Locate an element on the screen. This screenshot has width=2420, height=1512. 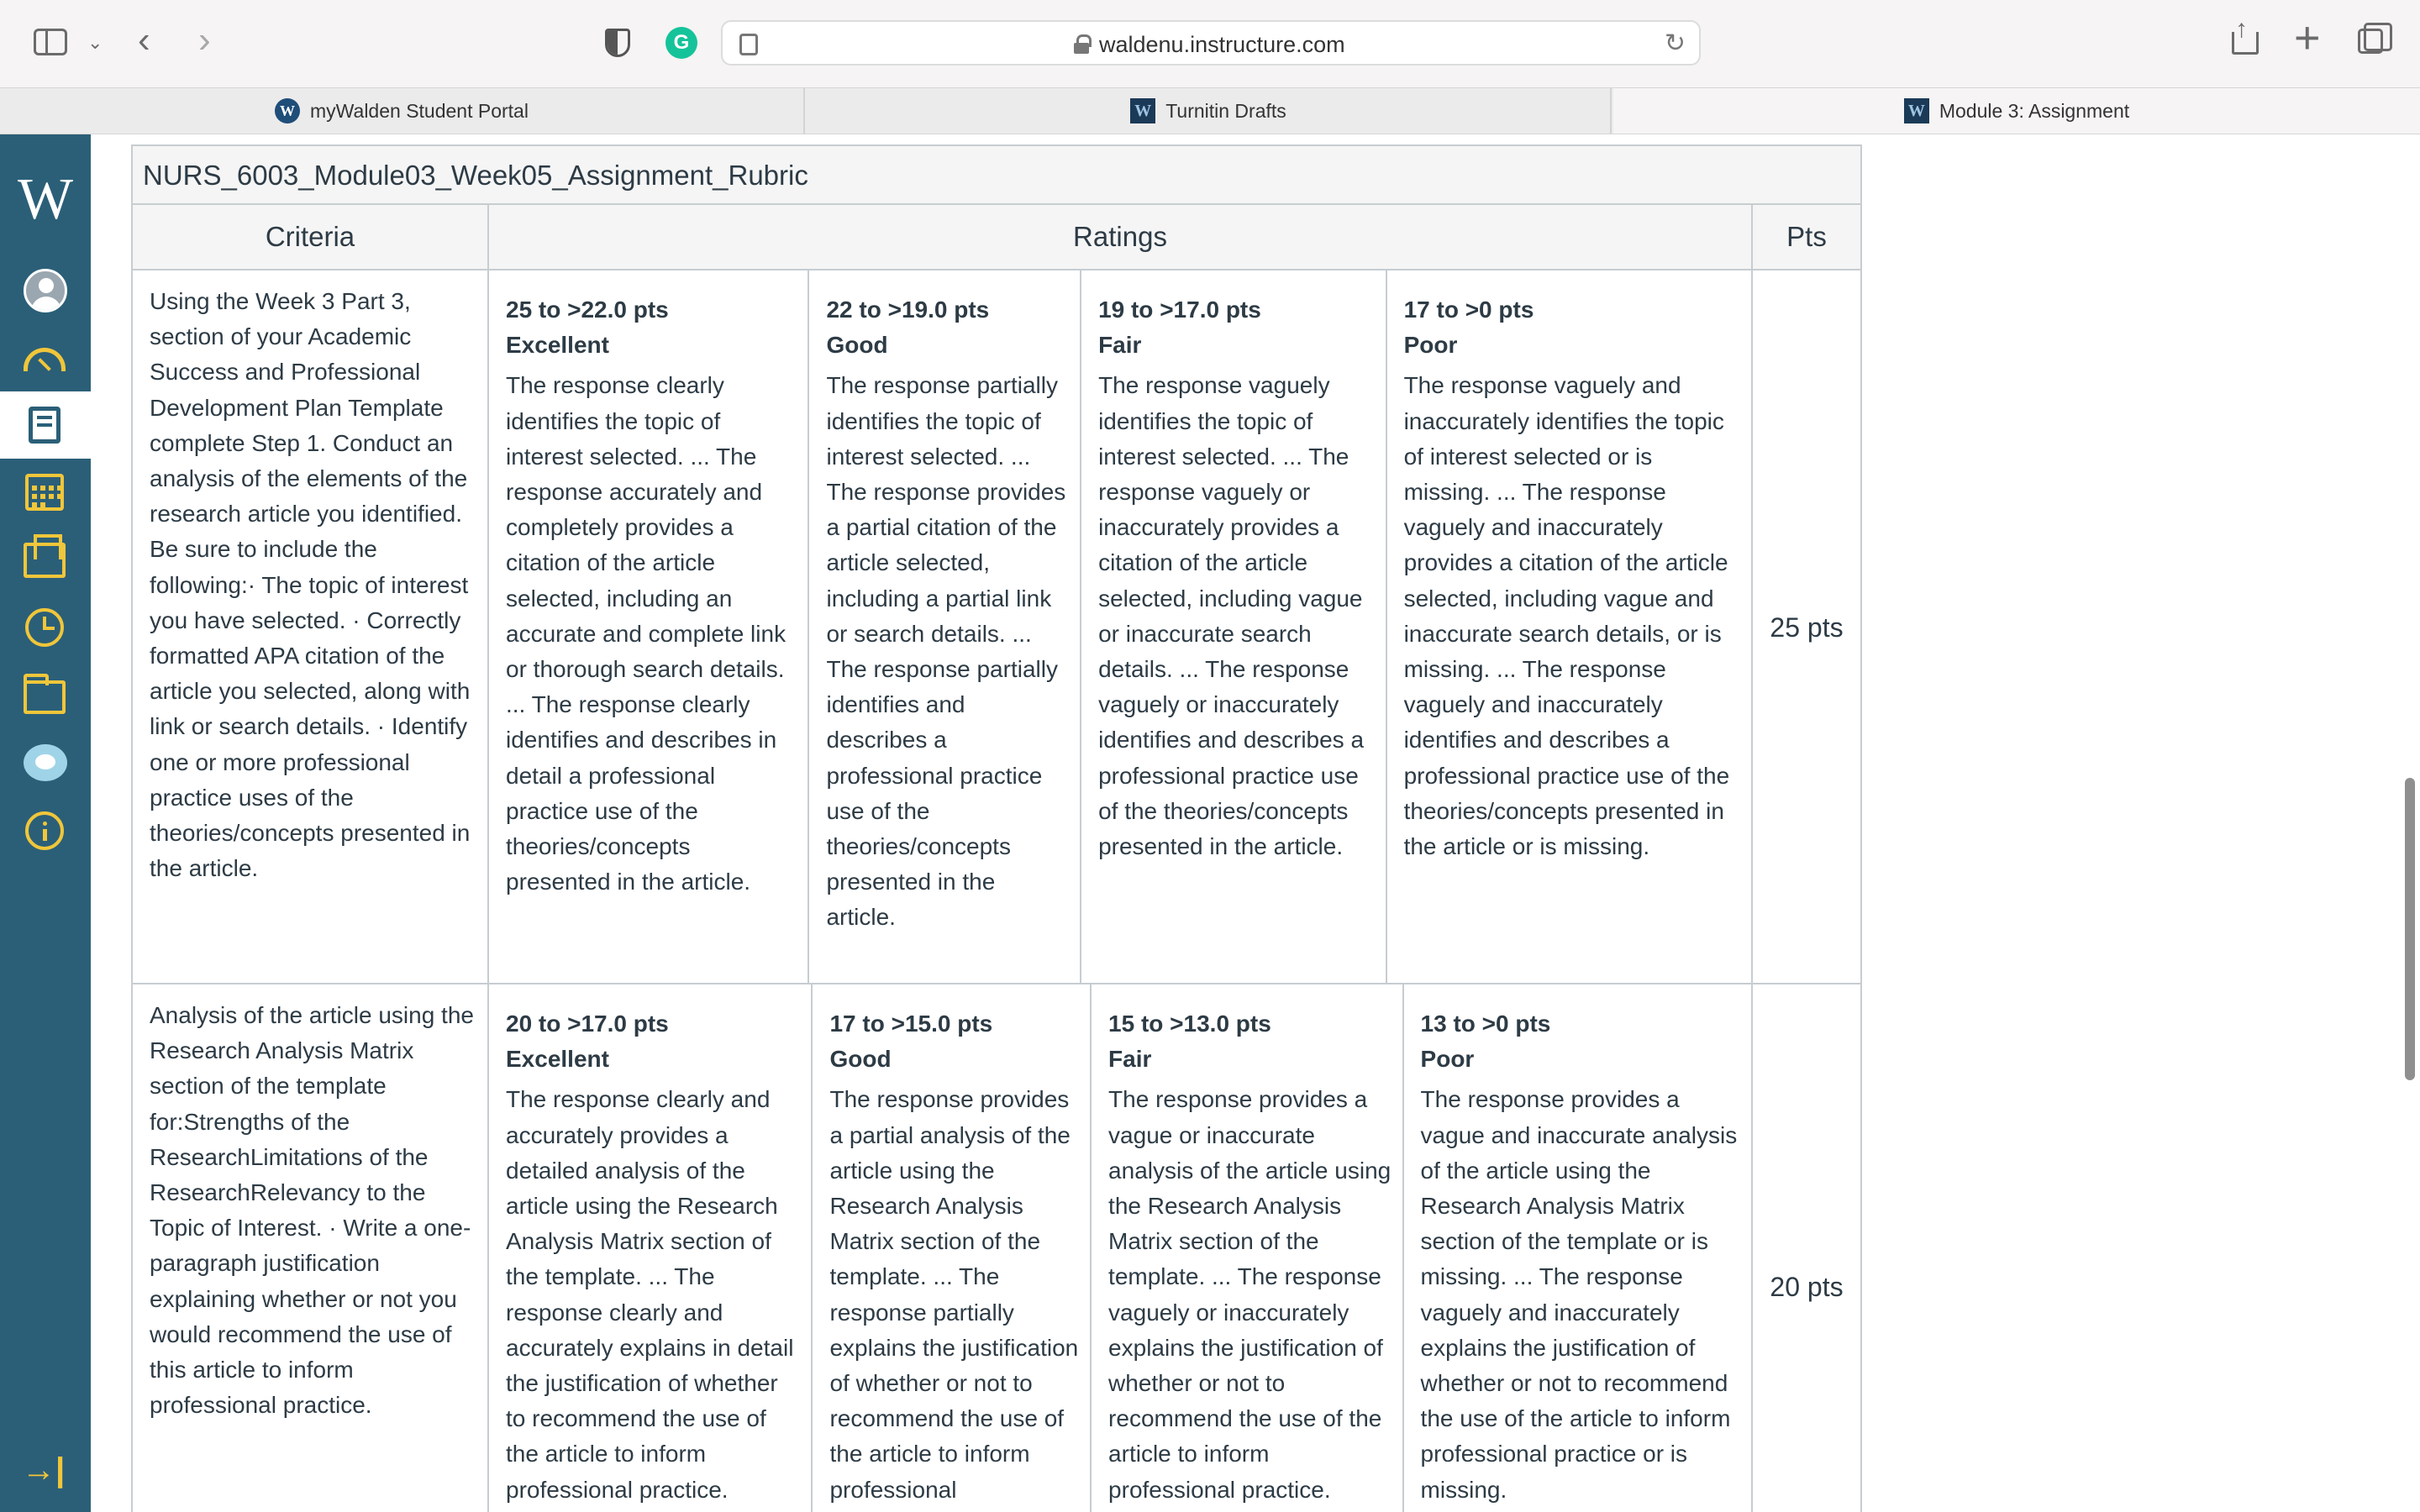
criterion-points: 20 pts is located at coordinates (1807, 1287).